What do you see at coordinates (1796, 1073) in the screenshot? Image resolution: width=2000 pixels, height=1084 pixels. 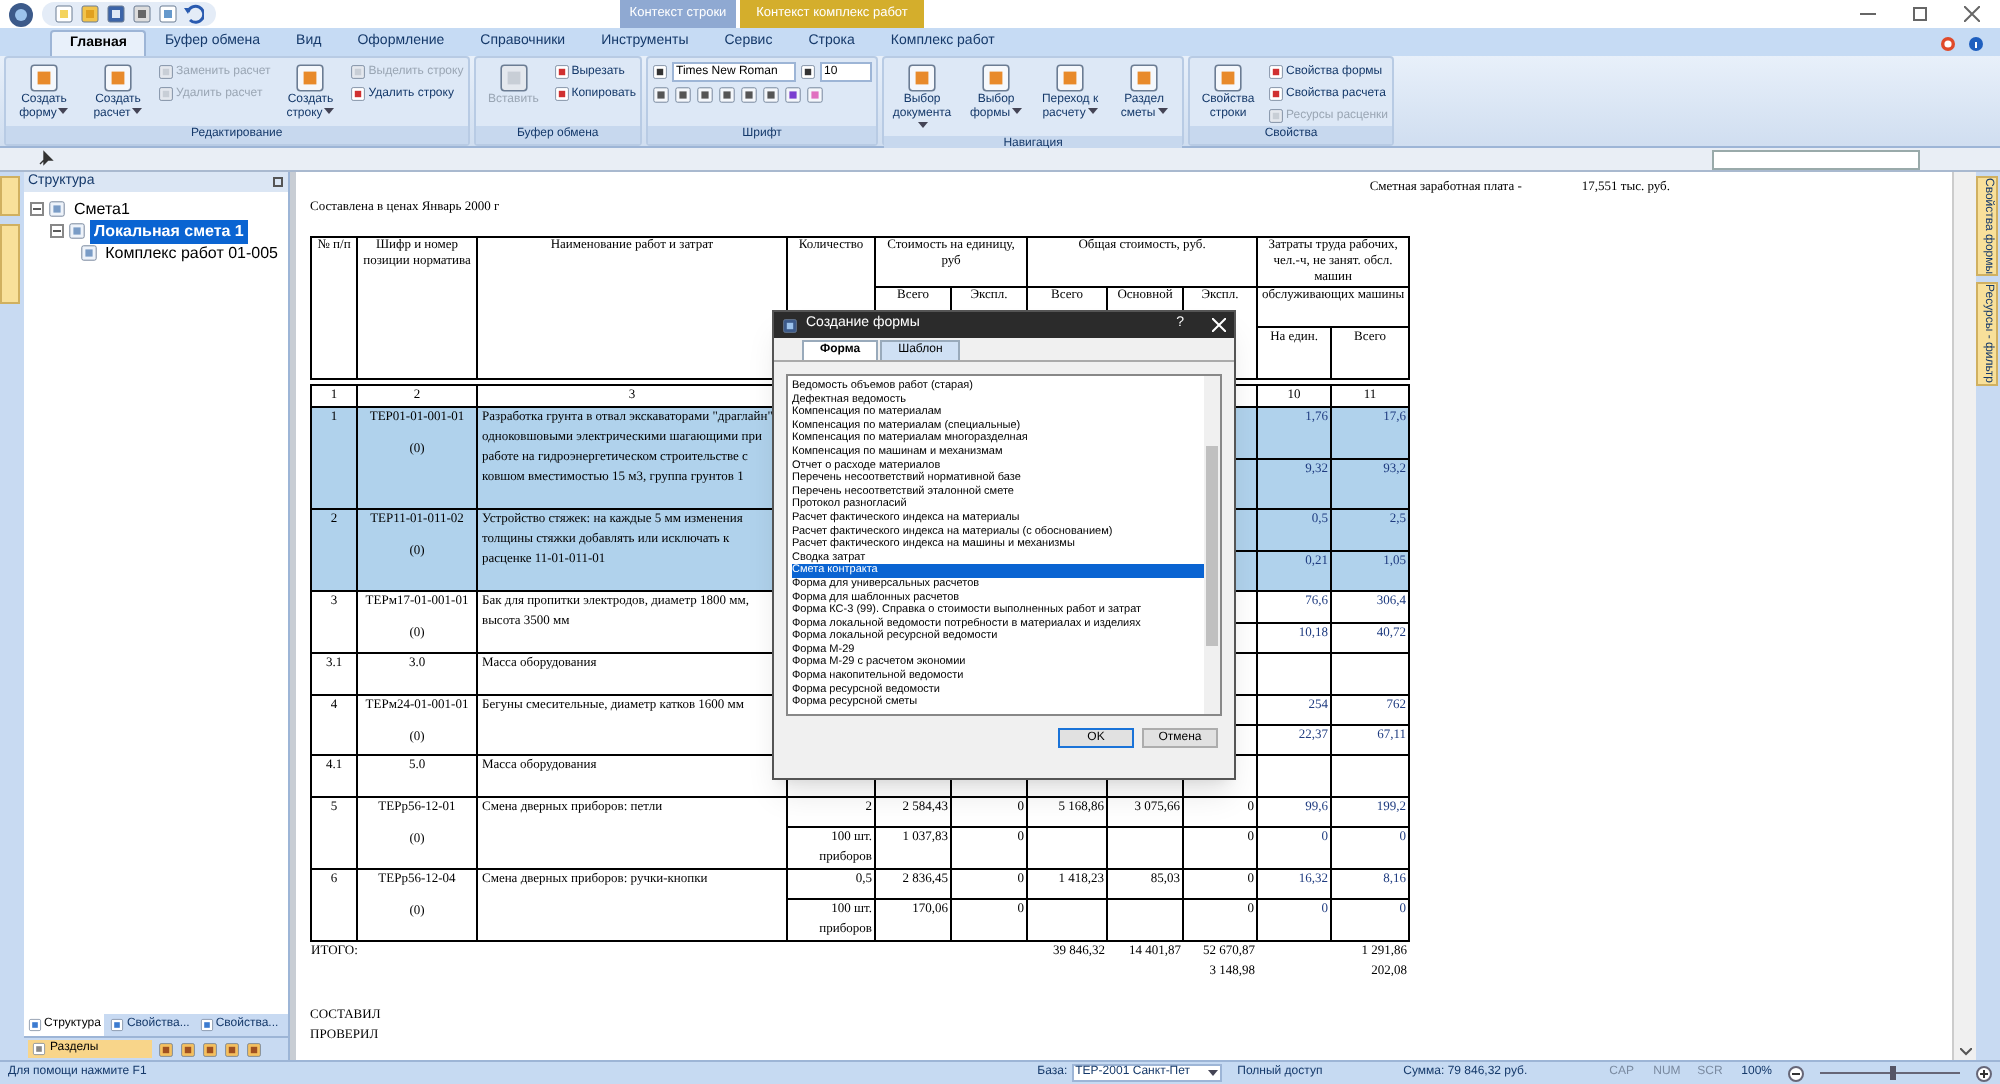 I see `zoom-out-icon` at bounding box center [1796, 1073].